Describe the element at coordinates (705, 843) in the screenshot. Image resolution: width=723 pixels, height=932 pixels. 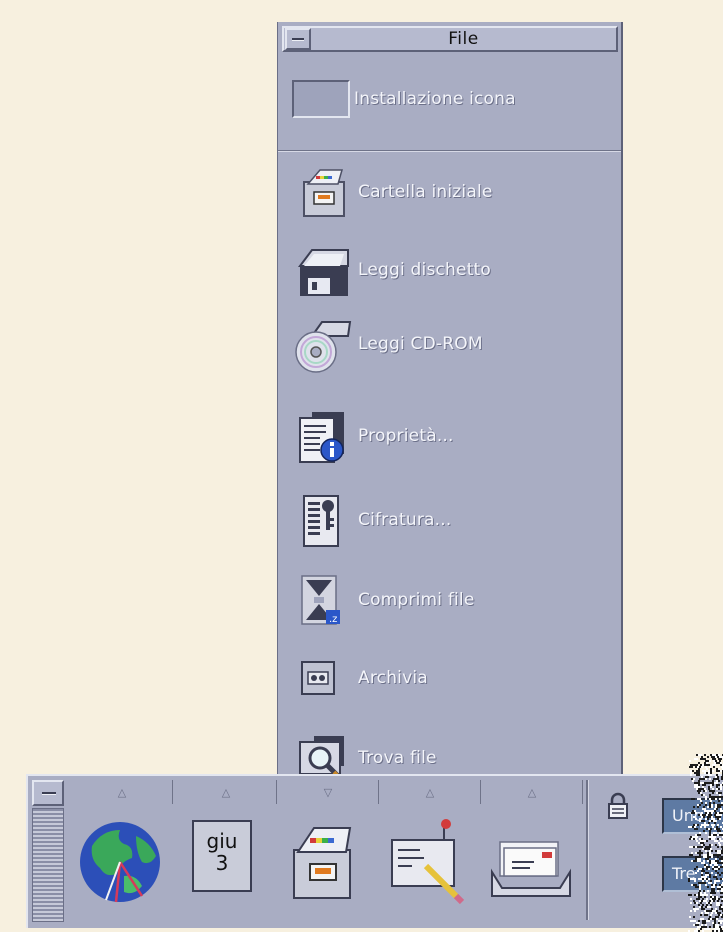
I see `screenshot-torn-edge` at that location.